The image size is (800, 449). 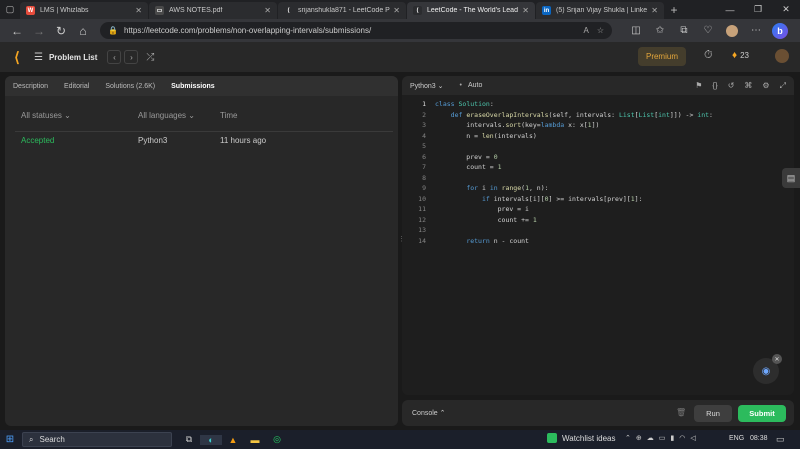 What do you see at coordinates (73, 57) in the screenshot?
I see `problem-list-link: Problem List` at bounding box center [73, 57].